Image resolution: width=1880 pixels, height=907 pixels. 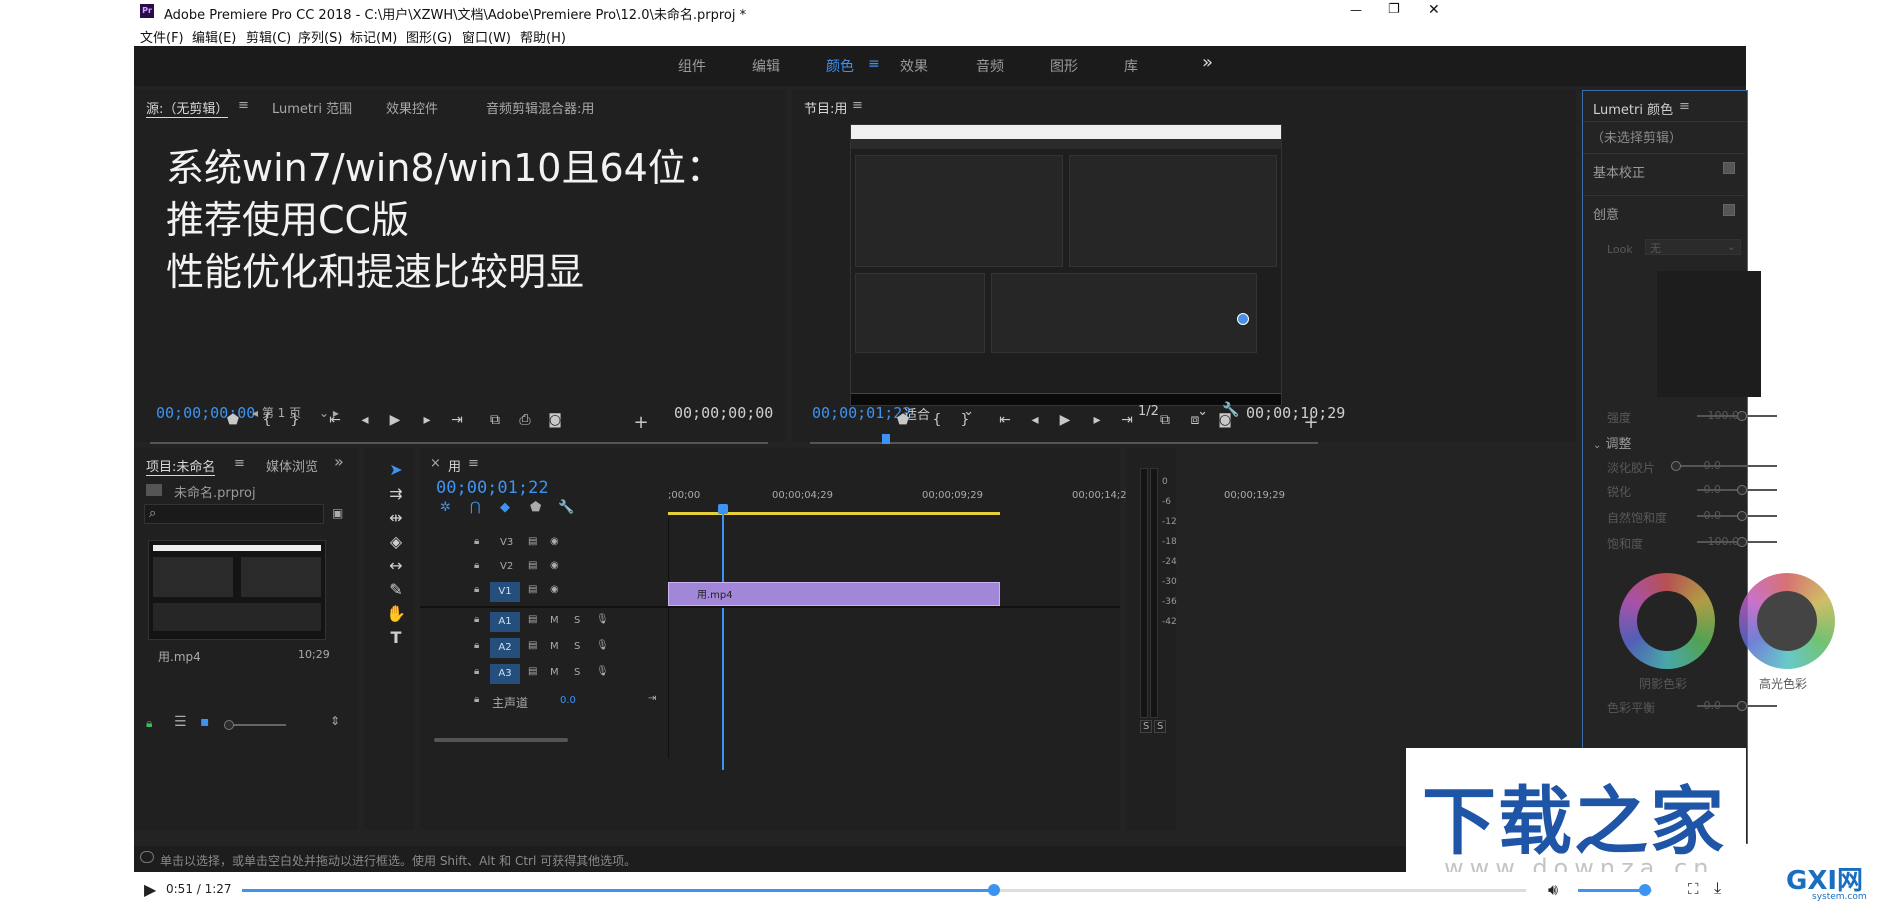 What do you see at coordinates (255, 725) in the screenshot?
I see `thumbnail-zoom-slider` at bounding box center [255, 725].